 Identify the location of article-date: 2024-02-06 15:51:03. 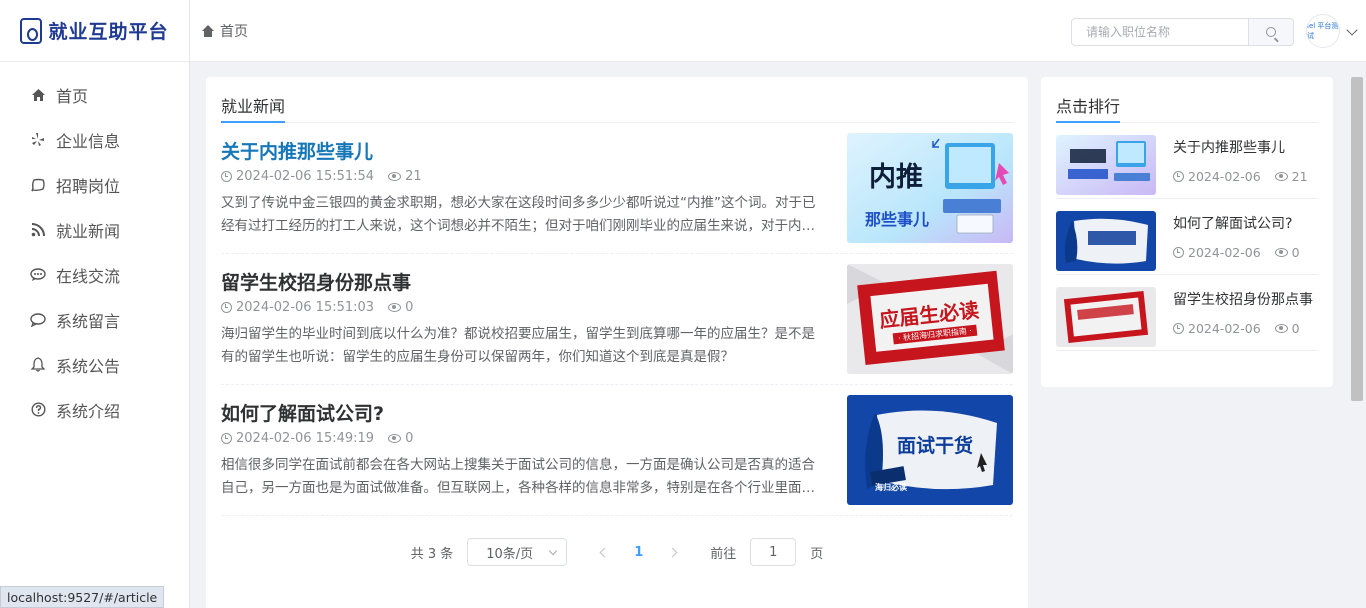
(305, 307).